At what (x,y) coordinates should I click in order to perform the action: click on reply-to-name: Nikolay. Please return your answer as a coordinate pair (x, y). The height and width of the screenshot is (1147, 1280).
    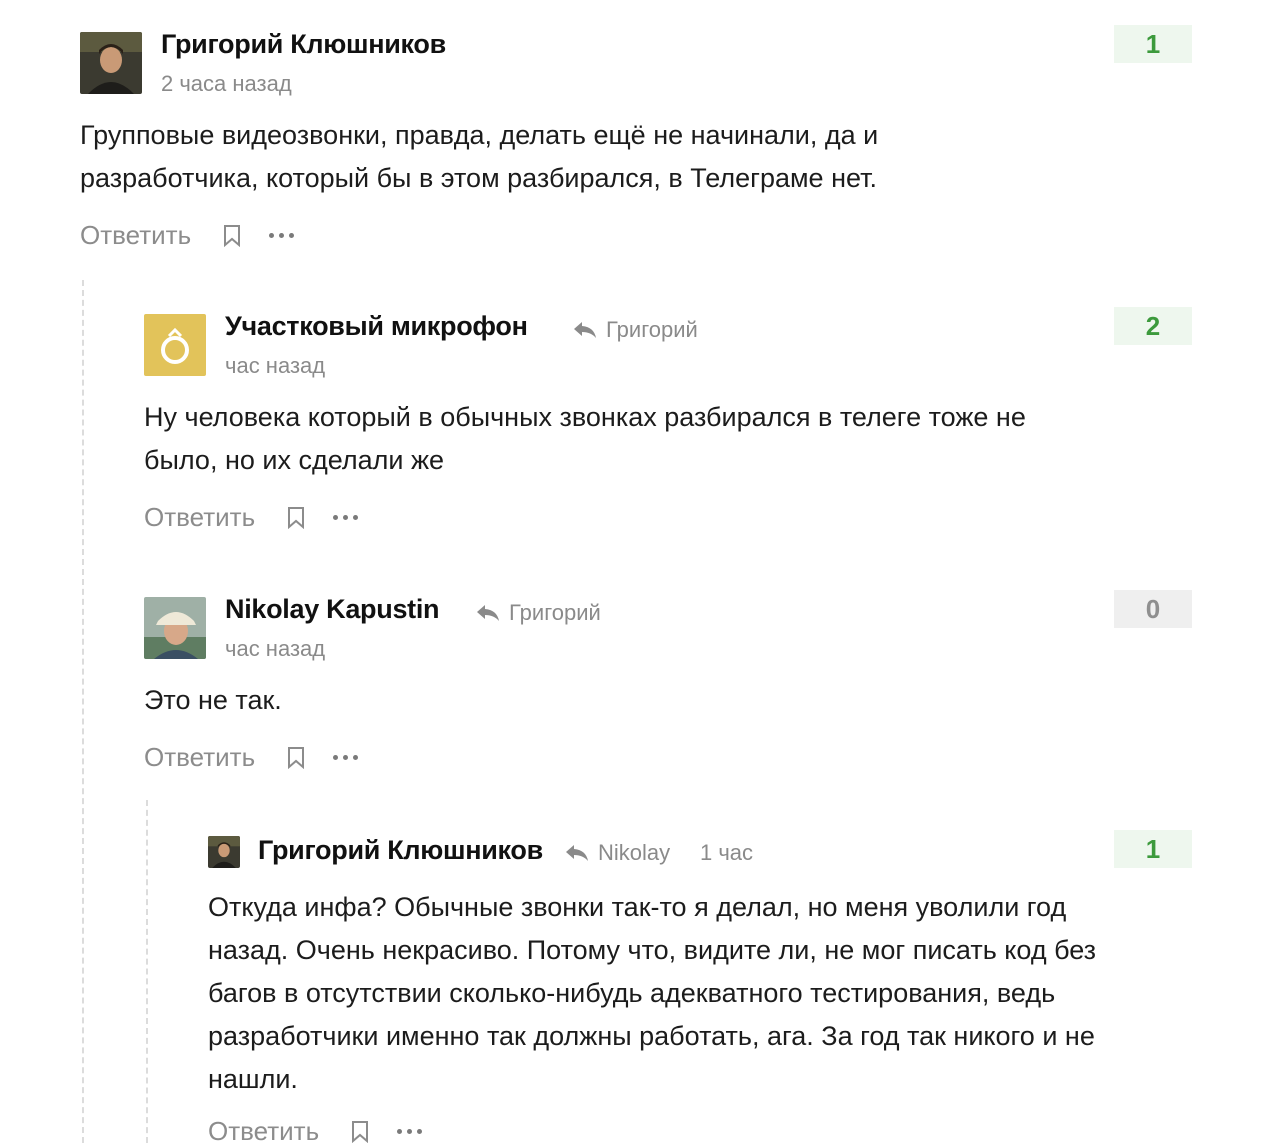
    Looking at the image, I should click on (634, 853).